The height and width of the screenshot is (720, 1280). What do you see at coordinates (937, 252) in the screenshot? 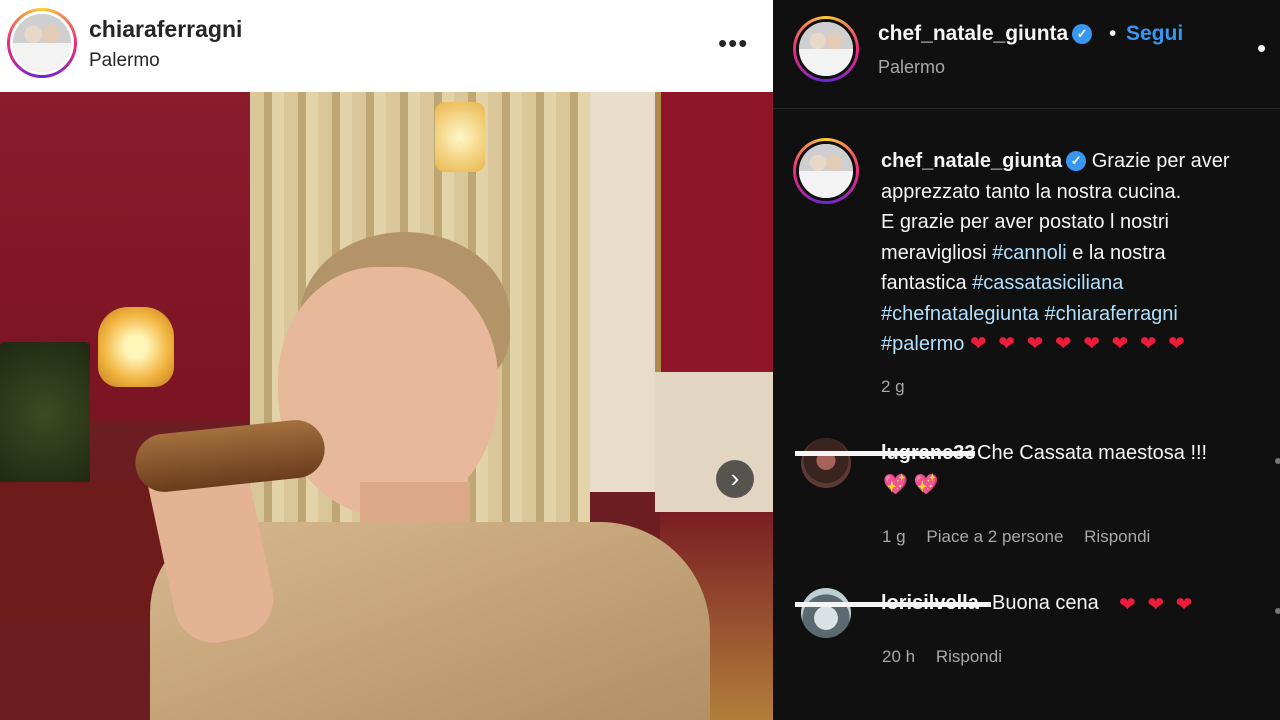
I see `caption-line: meravigliosi` at bounding box center [937, 252].